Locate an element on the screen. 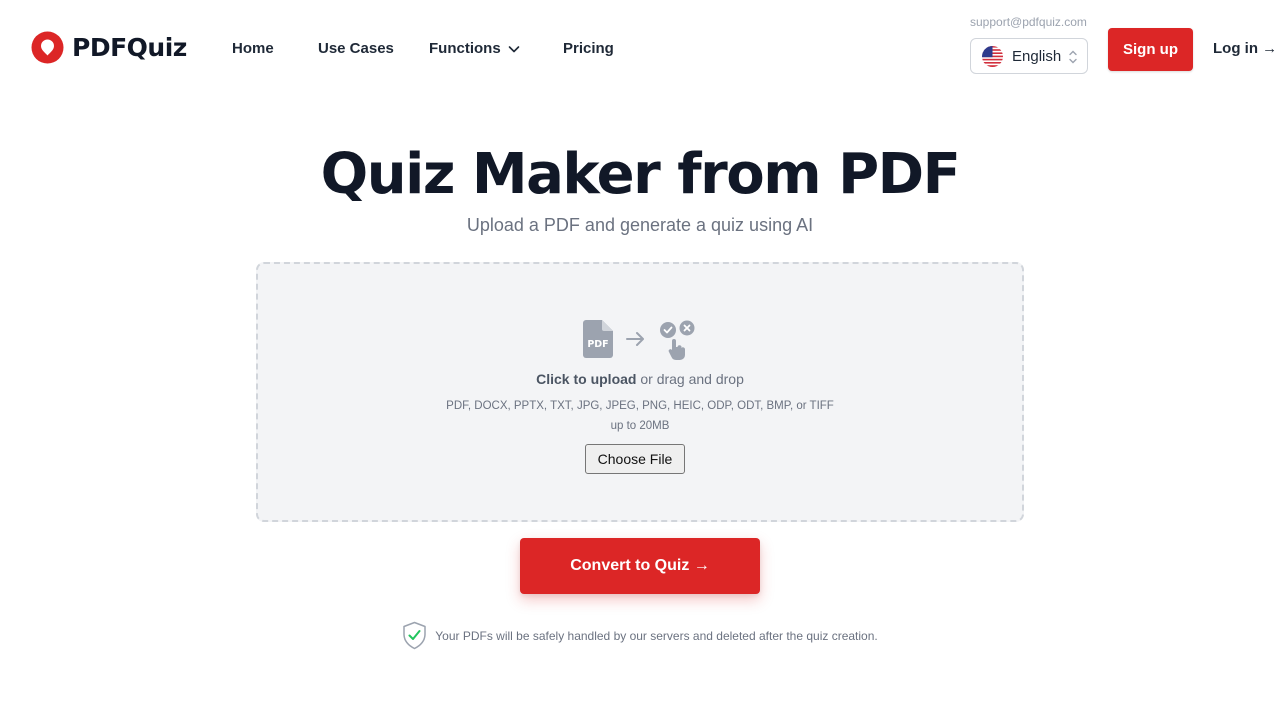 This screenshot has height=720, width=1280. nav-home: Home is located at coordinates (253, 48).